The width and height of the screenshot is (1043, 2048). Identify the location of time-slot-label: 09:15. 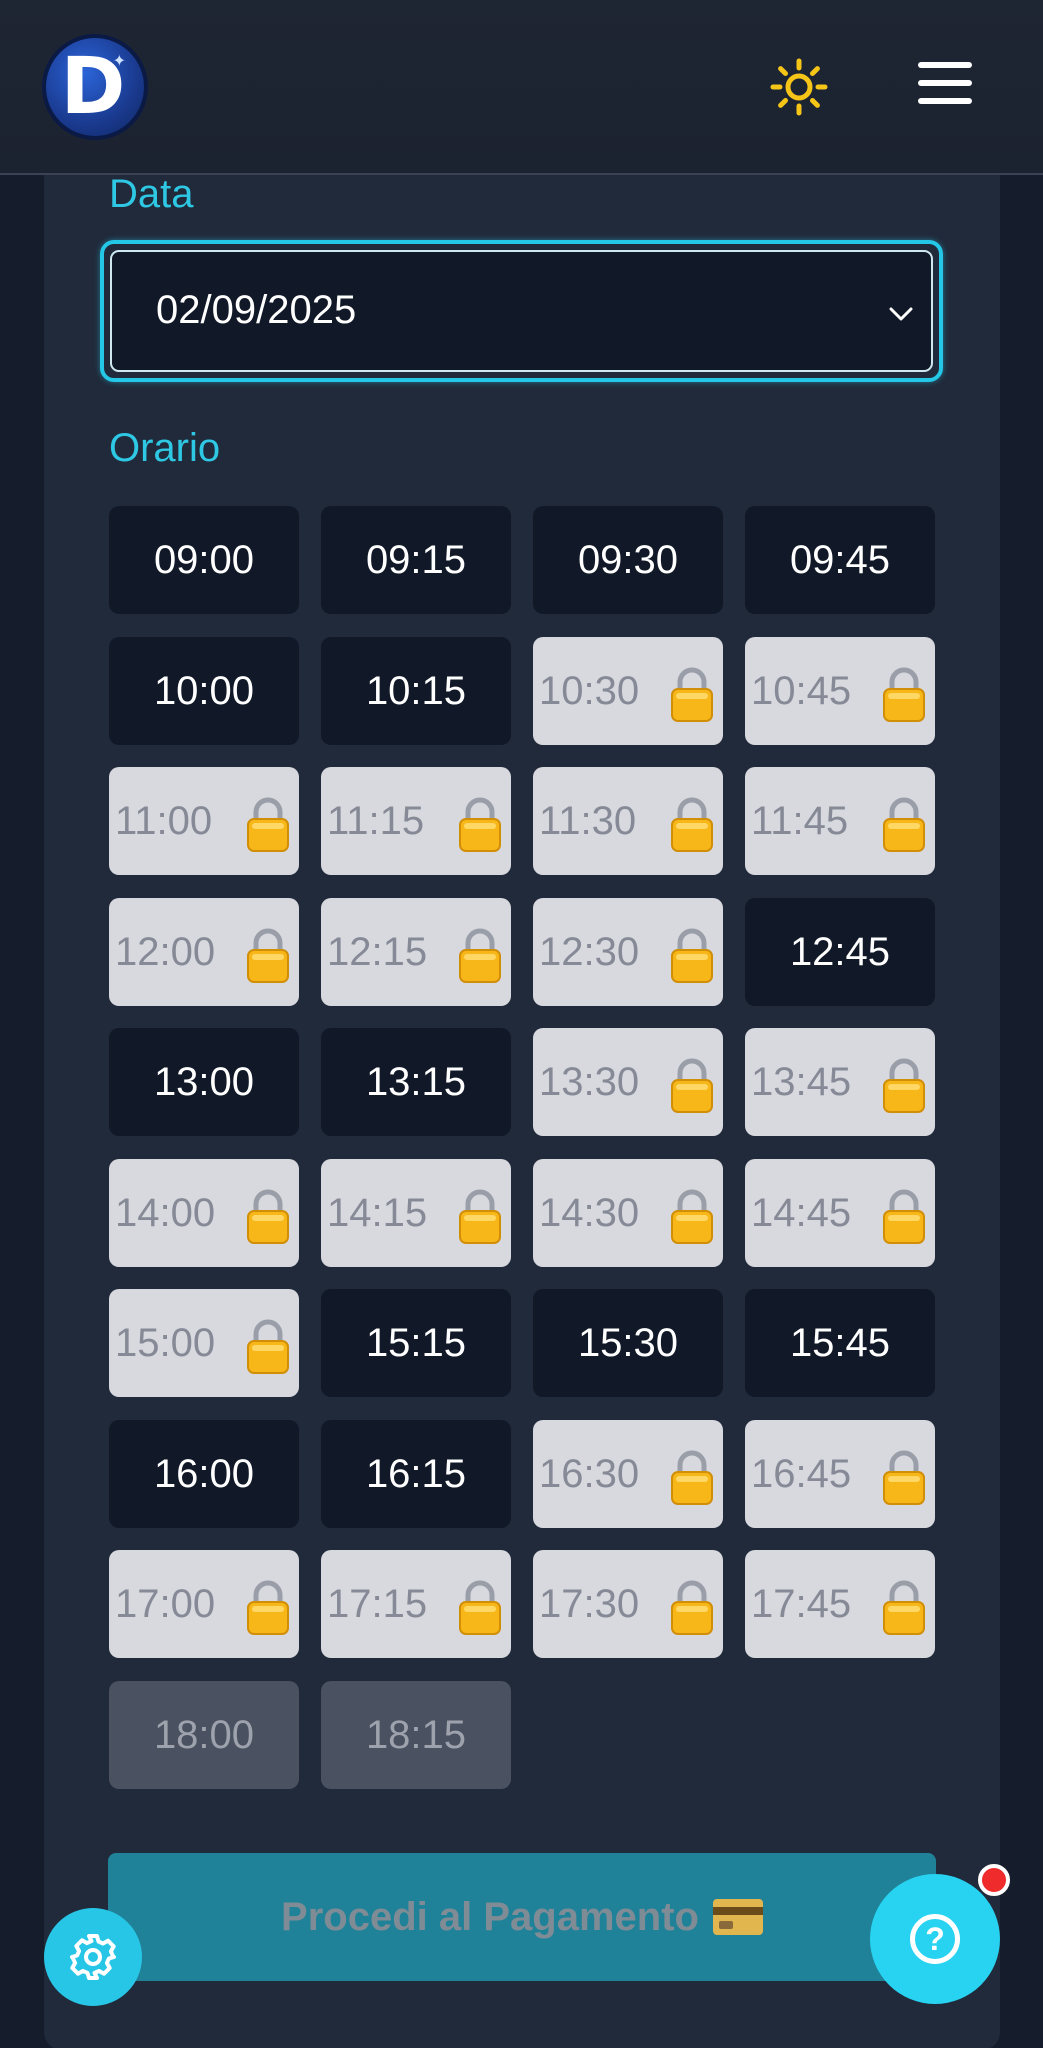
(416, 559).